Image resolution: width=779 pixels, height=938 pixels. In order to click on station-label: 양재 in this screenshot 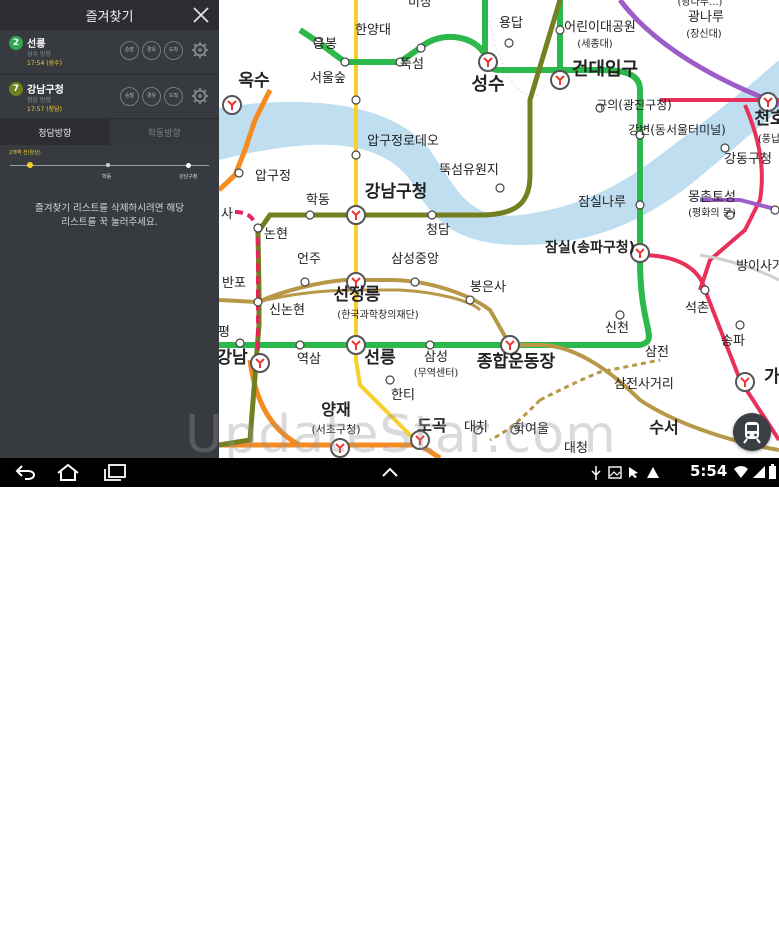, I will do `click(335, 409)`.